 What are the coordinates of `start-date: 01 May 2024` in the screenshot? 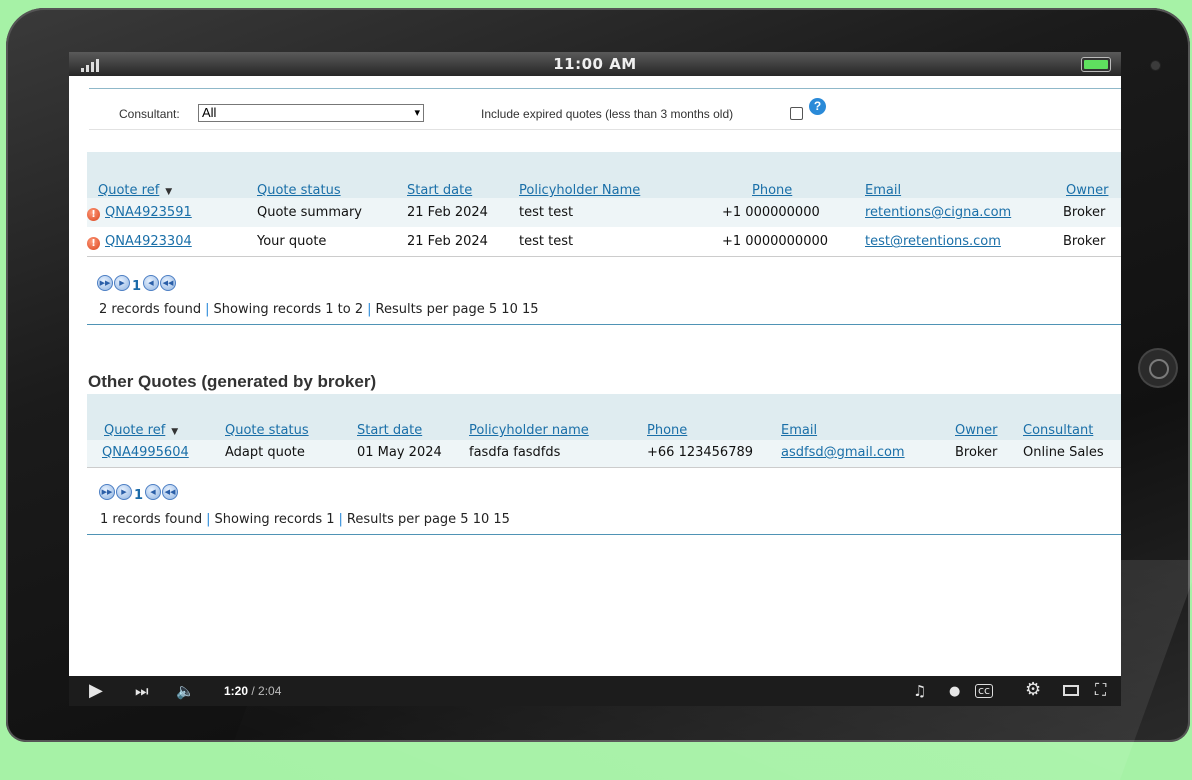 It's located at (399, 452).